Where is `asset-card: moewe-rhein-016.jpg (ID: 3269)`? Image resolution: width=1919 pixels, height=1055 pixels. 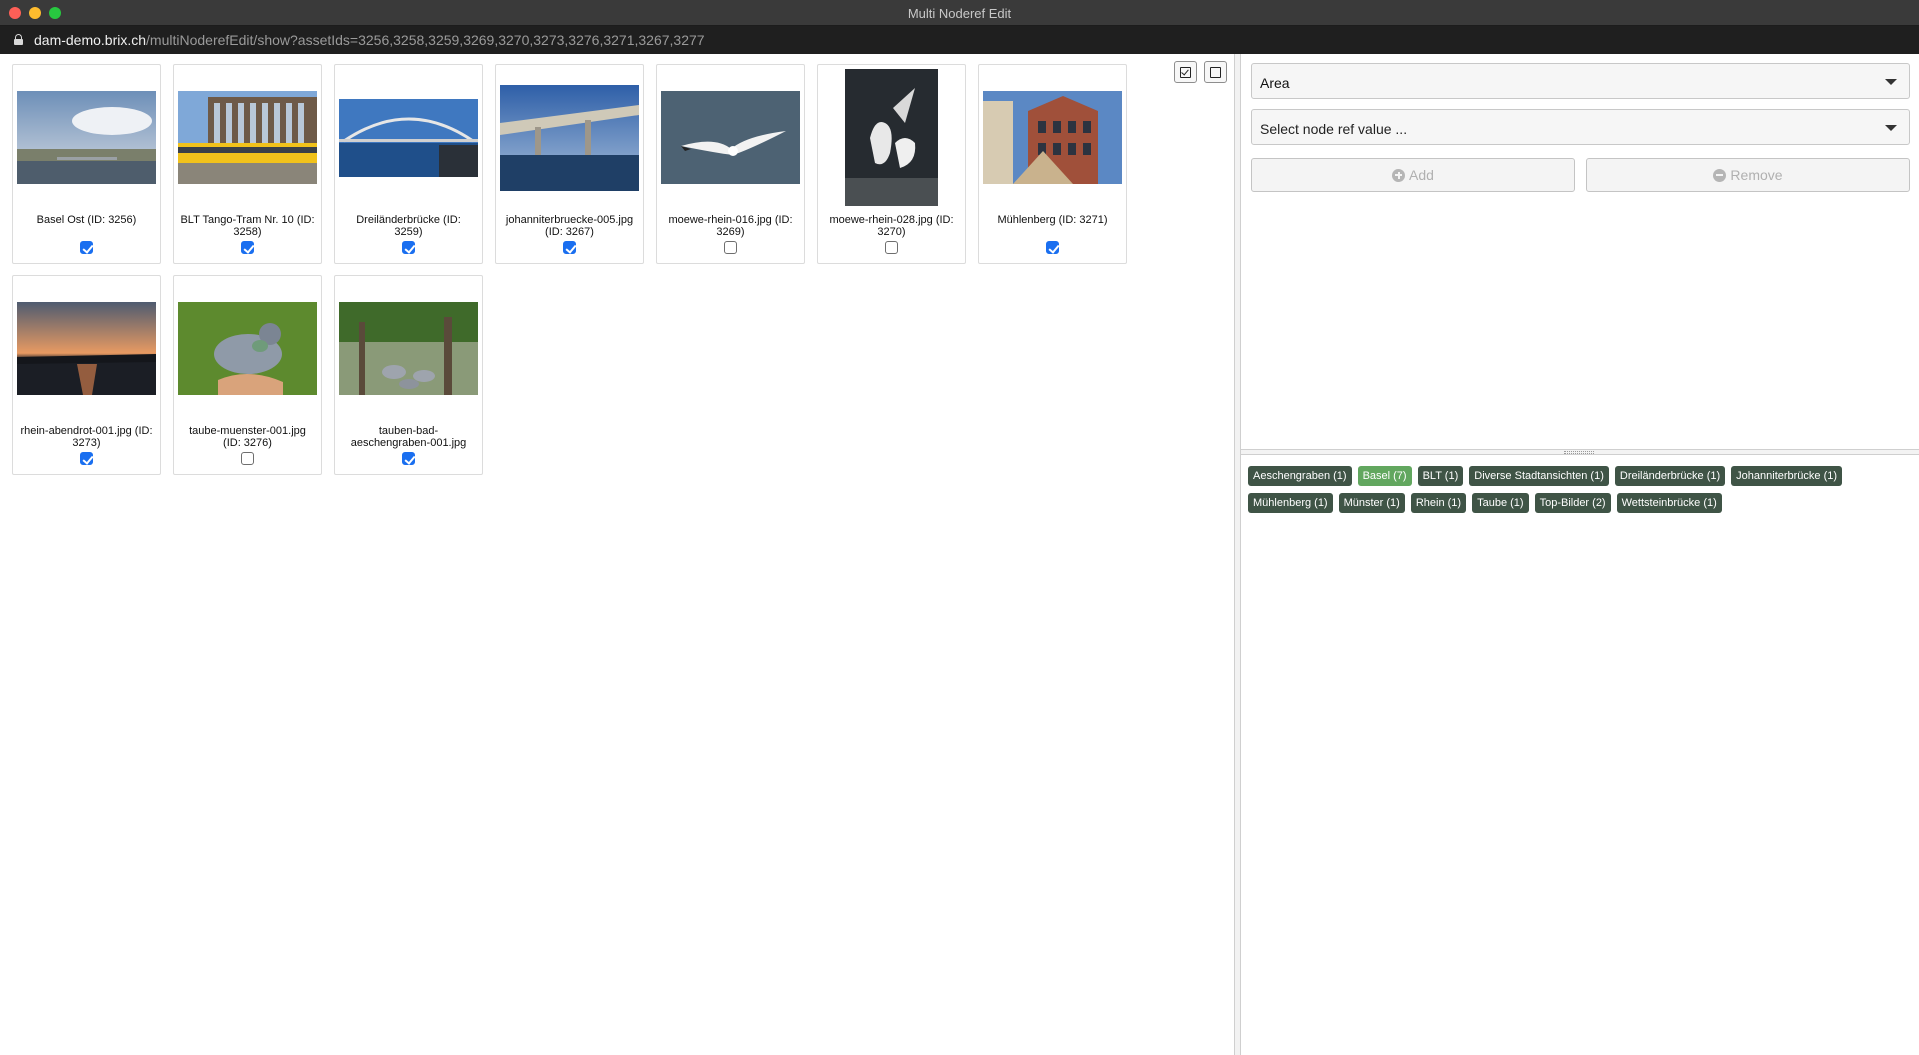 asset-card: moewe-rhein-016.jpg (ID: 3269) is located at coordinates (730, 164).